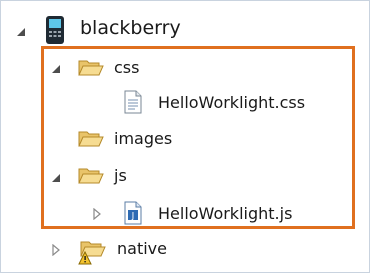  I want to click on tree-item-label: HelloWorklight.js, so click(225, 213).